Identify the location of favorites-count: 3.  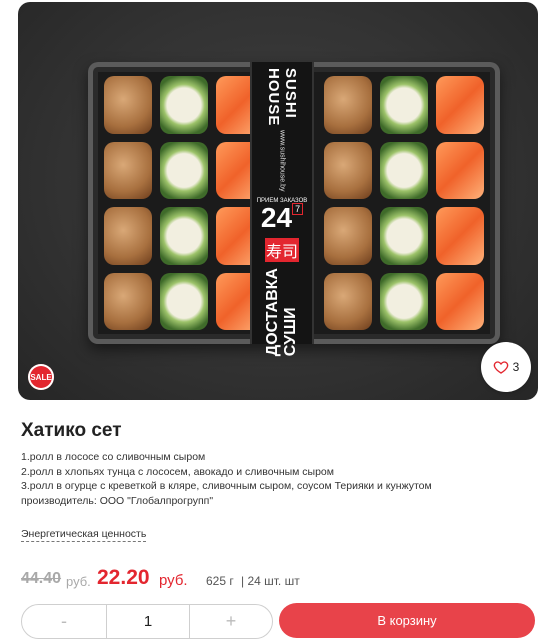
(516, 367).